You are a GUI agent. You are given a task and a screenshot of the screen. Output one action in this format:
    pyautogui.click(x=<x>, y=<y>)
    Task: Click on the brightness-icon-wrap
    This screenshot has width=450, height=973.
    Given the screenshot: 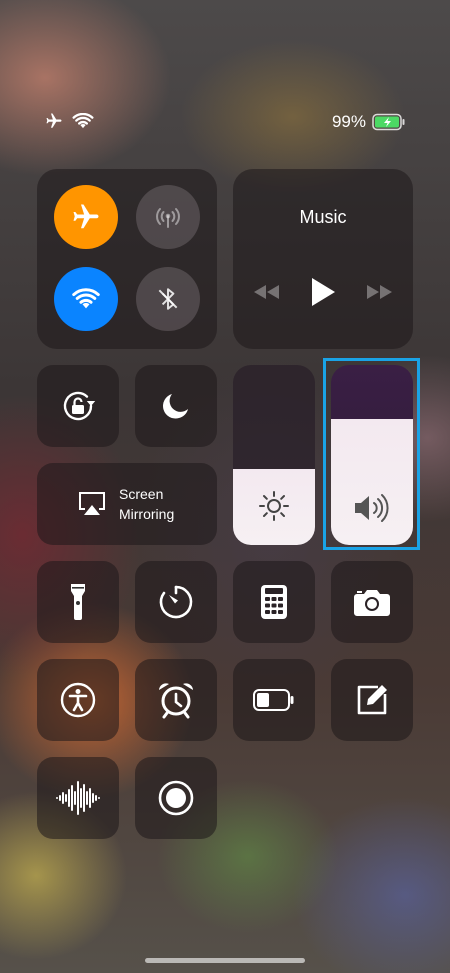 What is the action you would take?
    pyautogui.click(x=274, y=506)
    